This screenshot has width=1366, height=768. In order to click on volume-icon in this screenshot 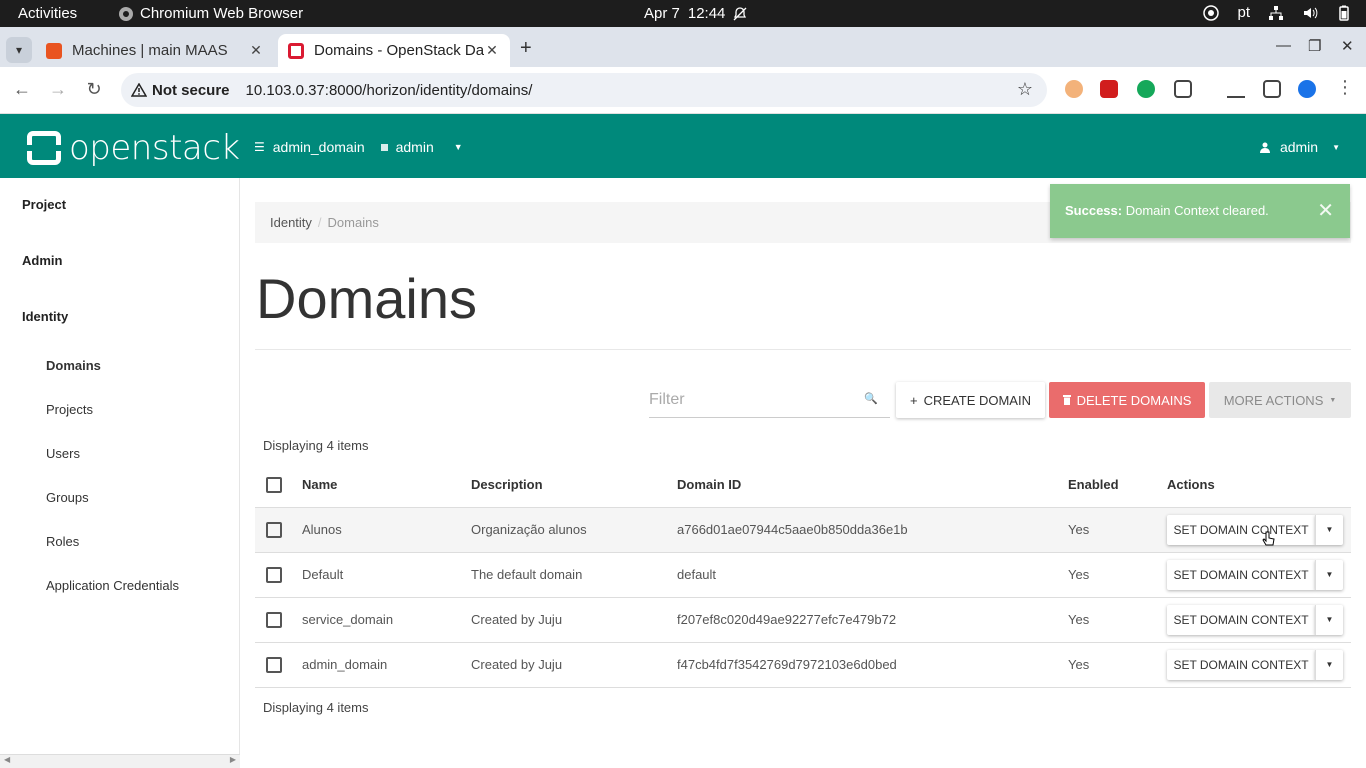, I will do `click(1311, 12)`.